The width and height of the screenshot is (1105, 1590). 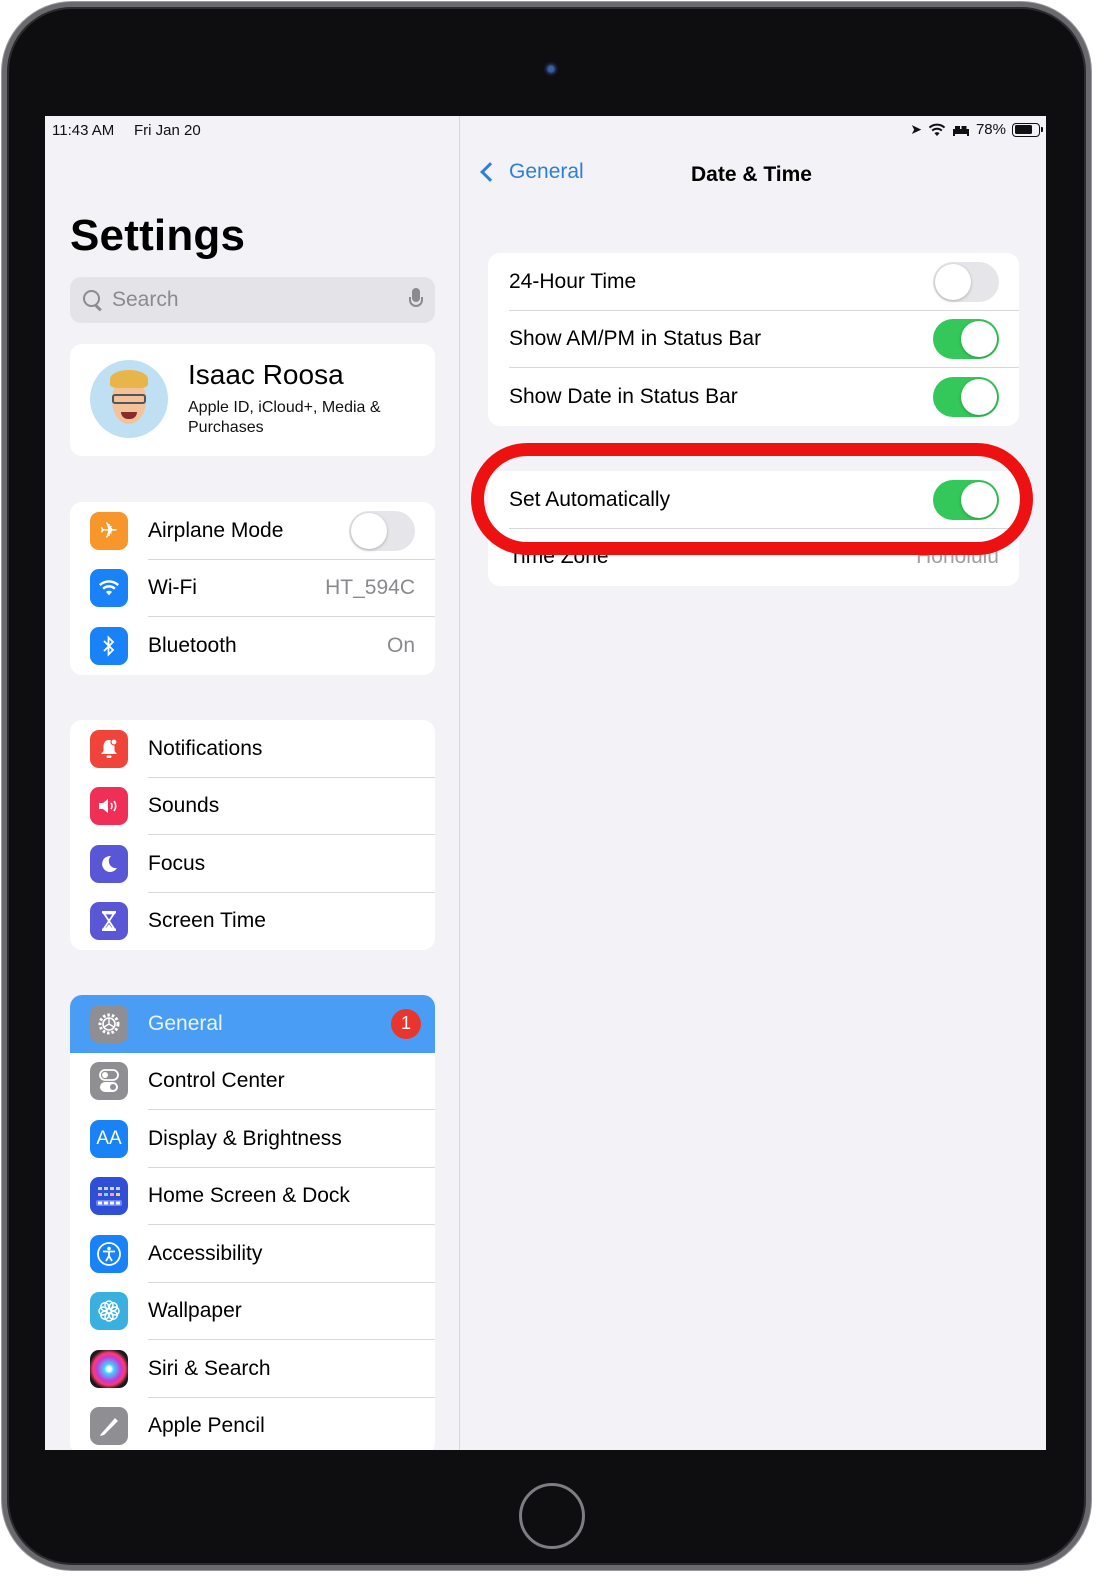 I want to click on sidebar-item-screen-time: Screen Time, so click(x=252, y=922).